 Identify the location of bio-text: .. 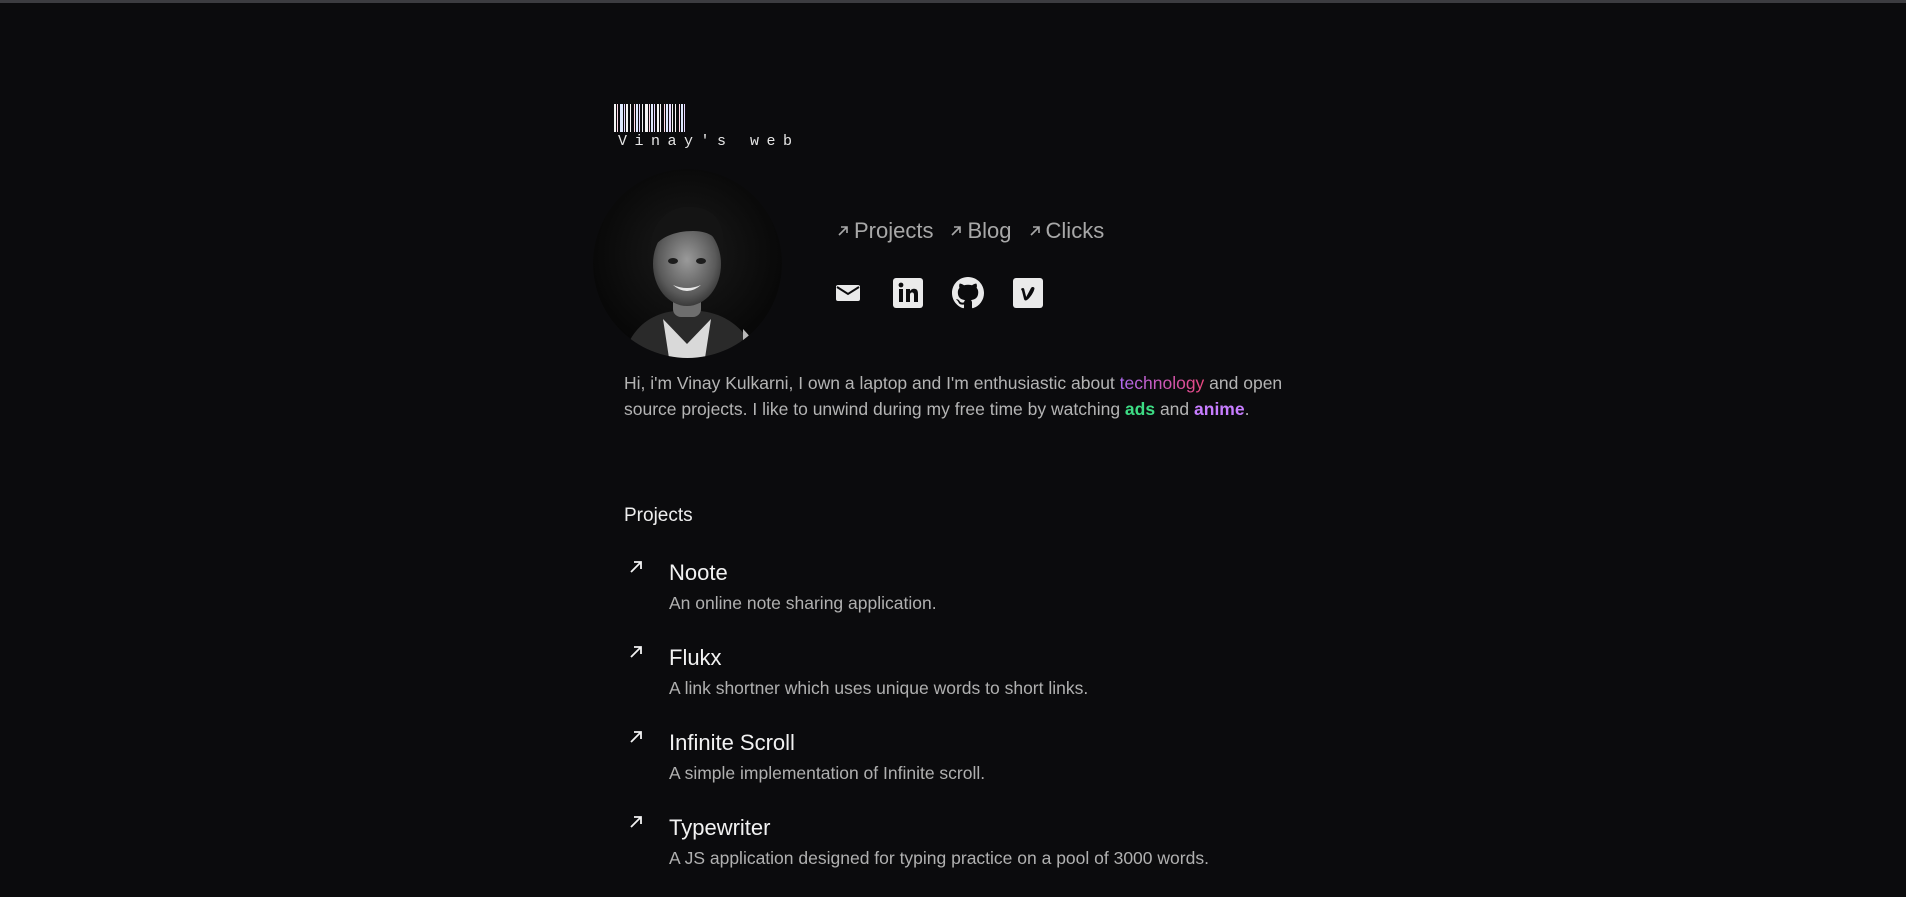
(1247, 408).